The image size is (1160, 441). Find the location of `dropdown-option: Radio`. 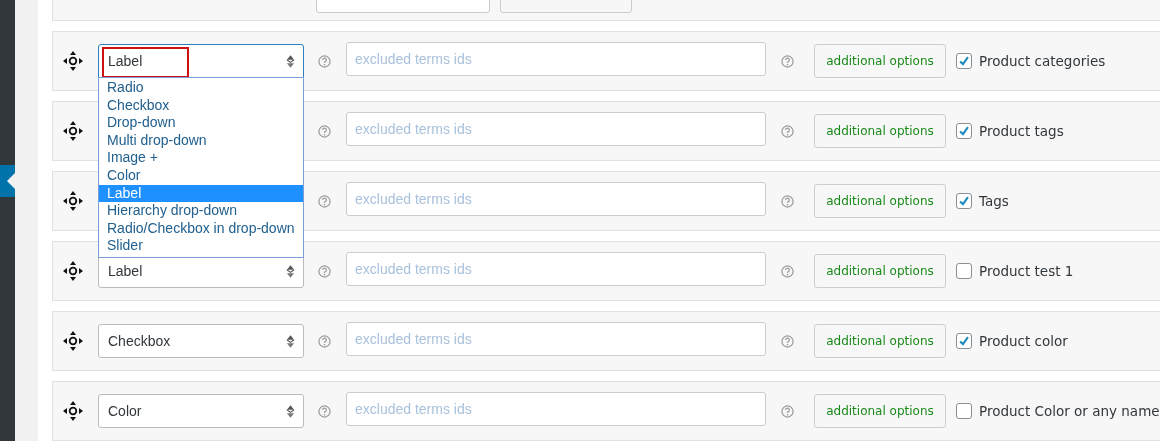

dropdown-option: Radio is located at coordinates (201, 88).